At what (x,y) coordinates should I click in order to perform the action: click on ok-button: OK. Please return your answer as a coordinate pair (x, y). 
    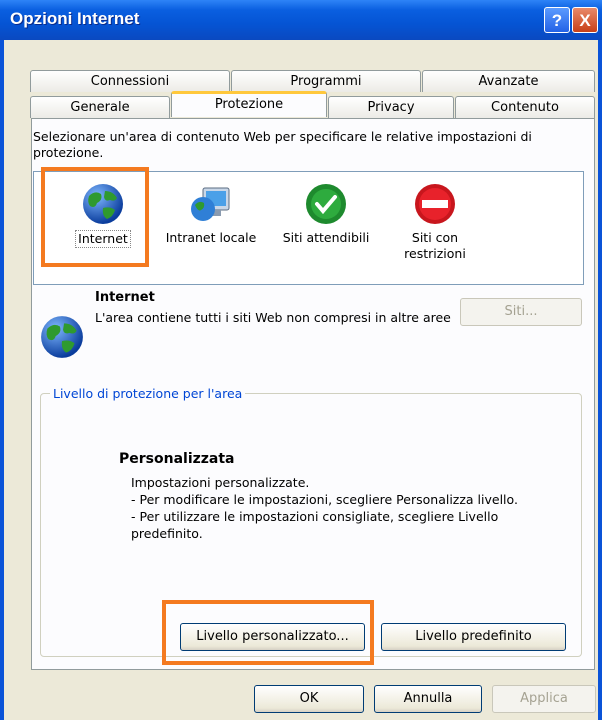
    Looking at the image, I should click on (309, 699).